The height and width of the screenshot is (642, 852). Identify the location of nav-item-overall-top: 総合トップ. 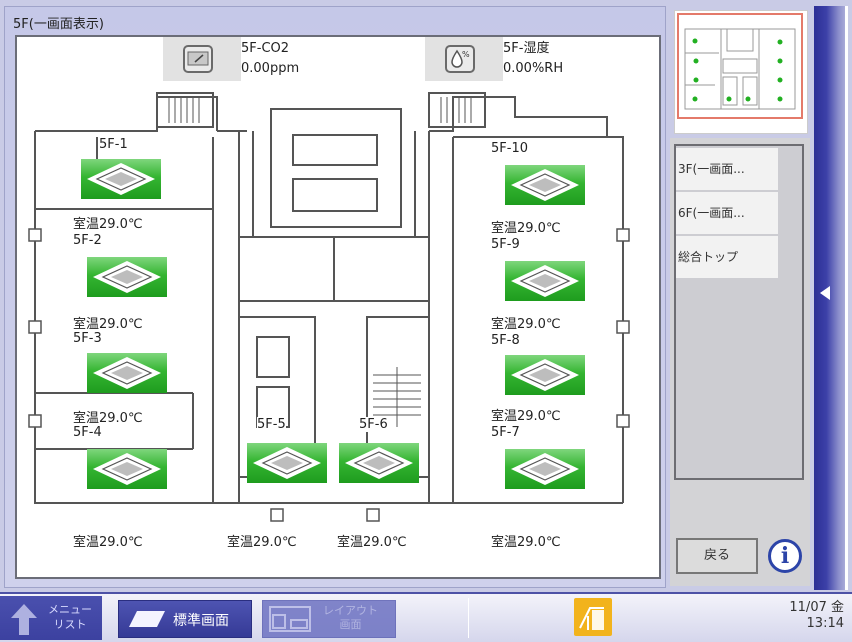
(727, 257).